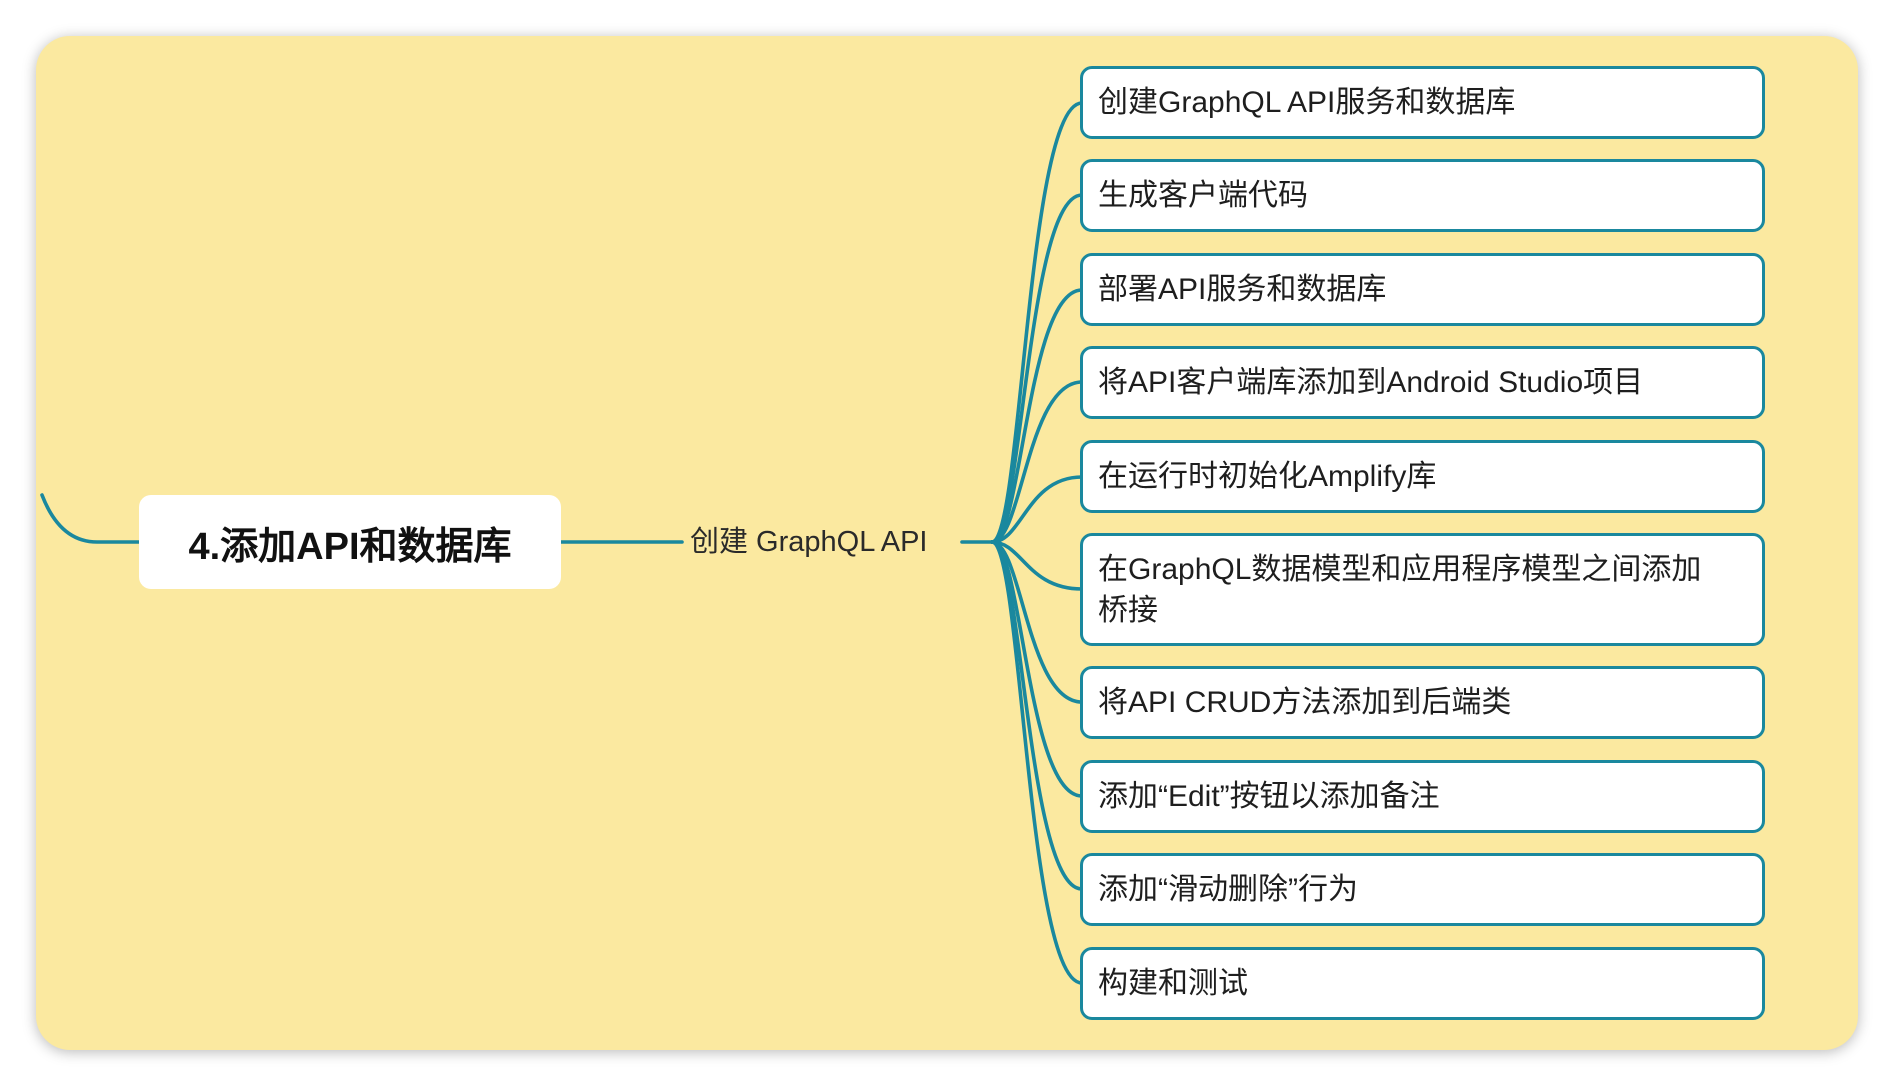 The width and height of the screenshot is (1892, 1086). I want to click on child-topic-node: 在运行时初始化Amplify库, so click(1422, 476).